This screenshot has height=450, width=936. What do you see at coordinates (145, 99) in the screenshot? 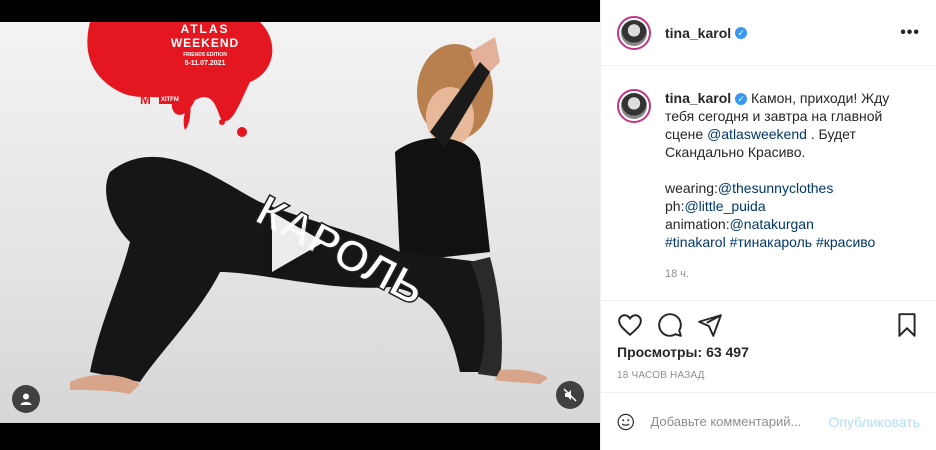
I see `m-logo-icon: M` at bounding box center [145, 99].